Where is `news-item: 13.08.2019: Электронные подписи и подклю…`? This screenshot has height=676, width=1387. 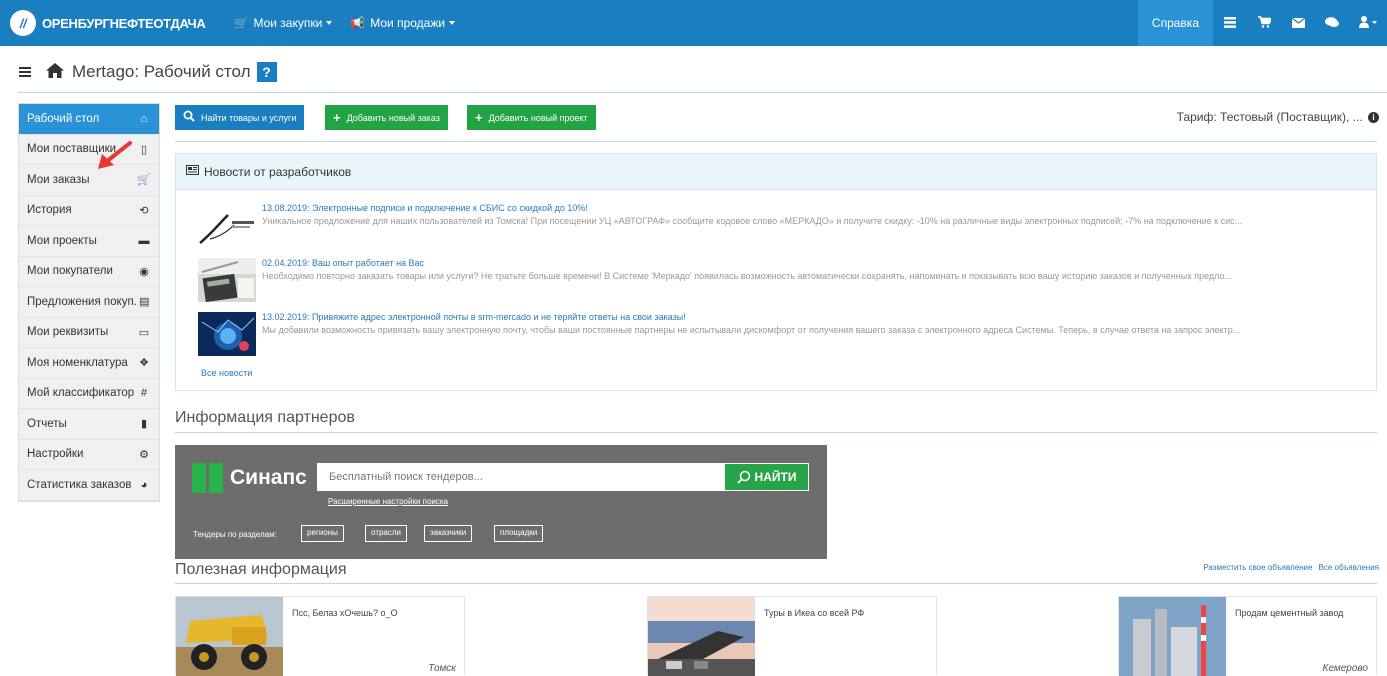 news-item: 13.08.2019: Электронные подписи и подклю… is located at coordinates (783, 225).